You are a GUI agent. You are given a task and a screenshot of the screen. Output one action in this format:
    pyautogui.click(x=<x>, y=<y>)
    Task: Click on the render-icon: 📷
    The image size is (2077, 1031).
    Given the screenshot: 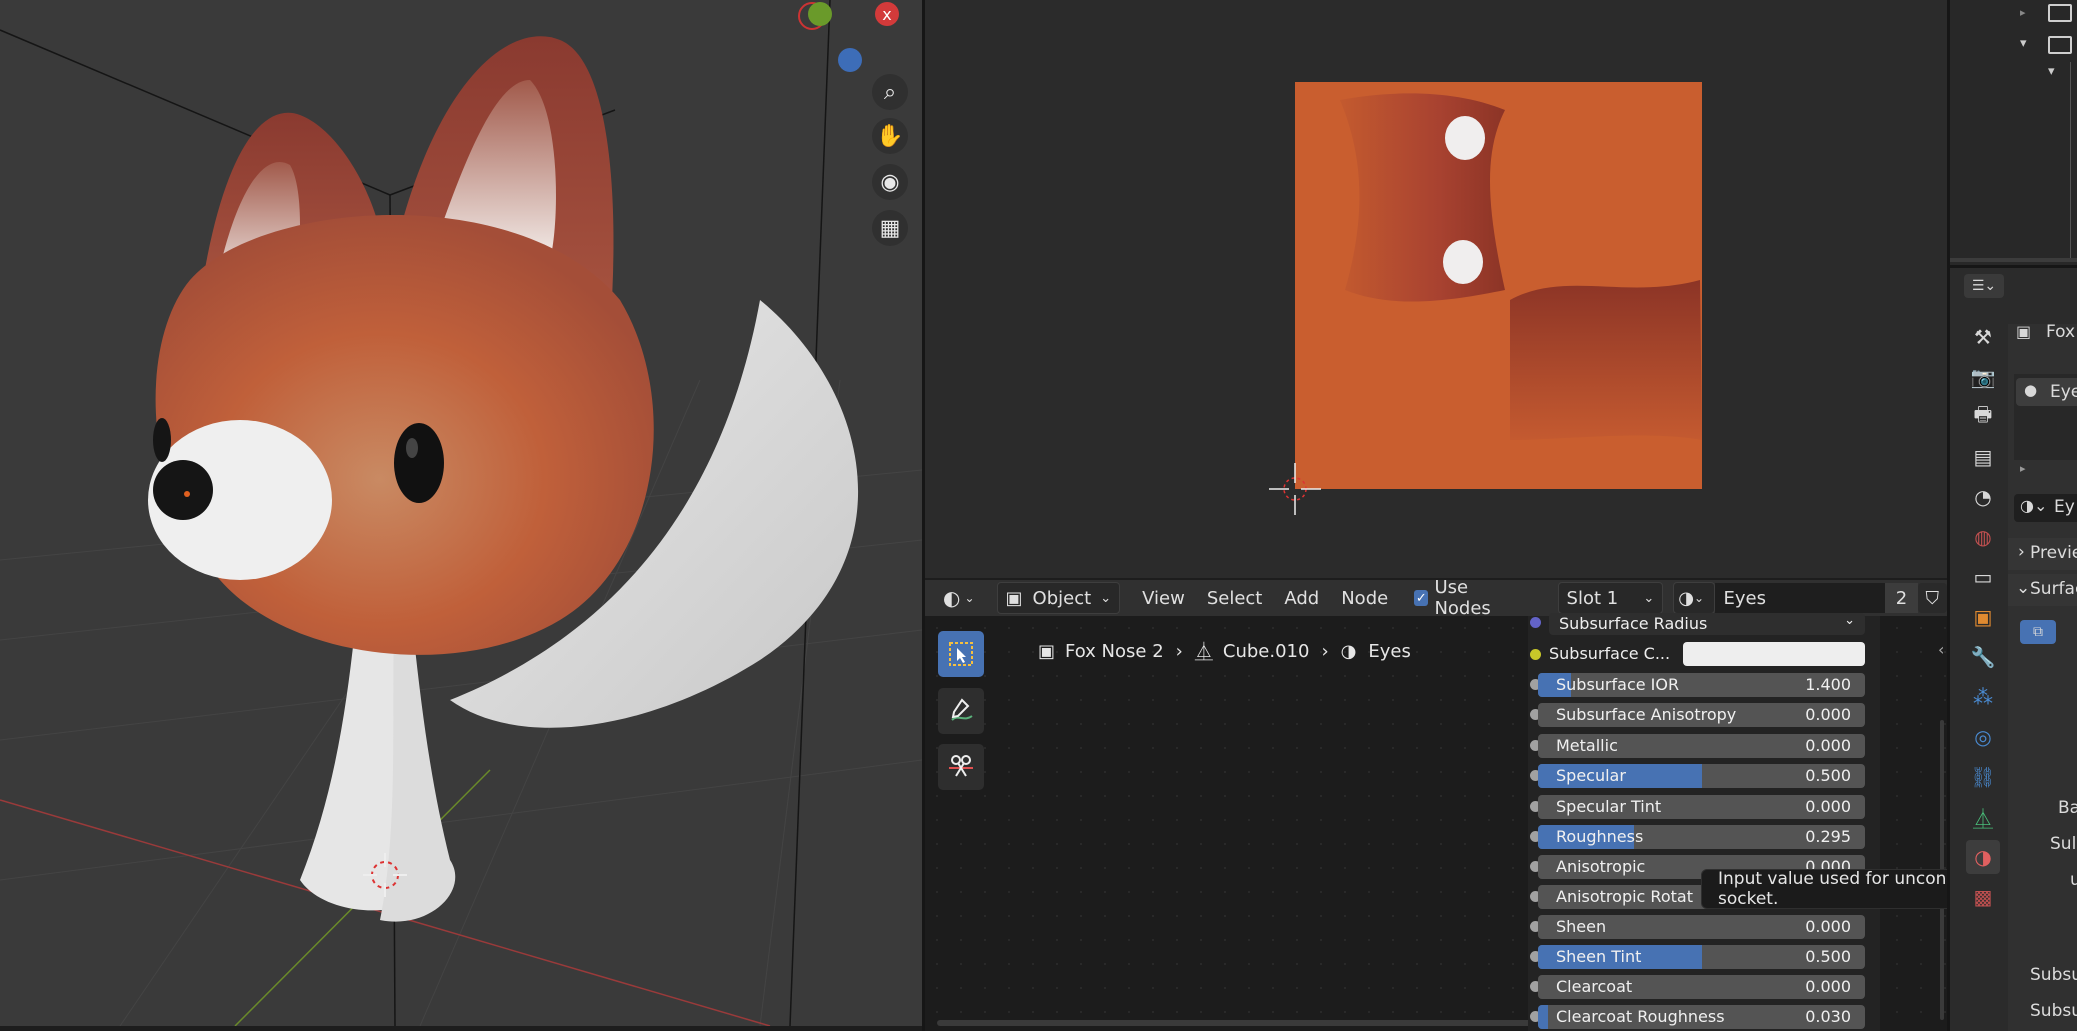 What is the action you would take?
    pyautogui.click(x=1983, y=377)
    